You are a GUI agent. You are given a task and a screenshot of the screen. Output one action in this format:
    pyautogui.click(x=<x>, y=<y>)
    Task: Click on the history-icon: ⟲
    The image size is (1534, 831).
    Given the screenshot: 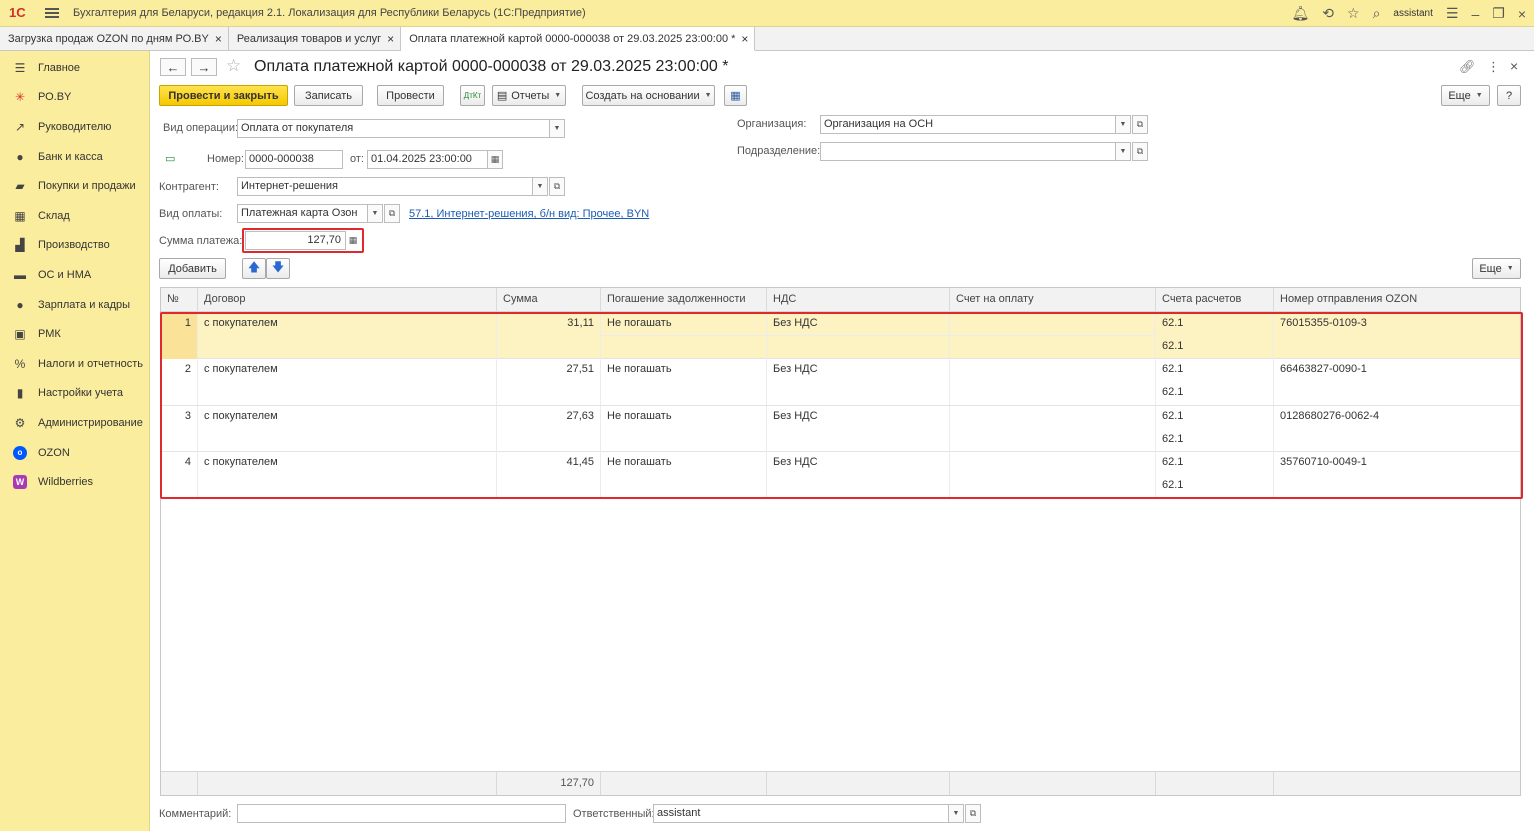 What is the action you would take?
    pyautogui.click(x=1328, y=13)
    